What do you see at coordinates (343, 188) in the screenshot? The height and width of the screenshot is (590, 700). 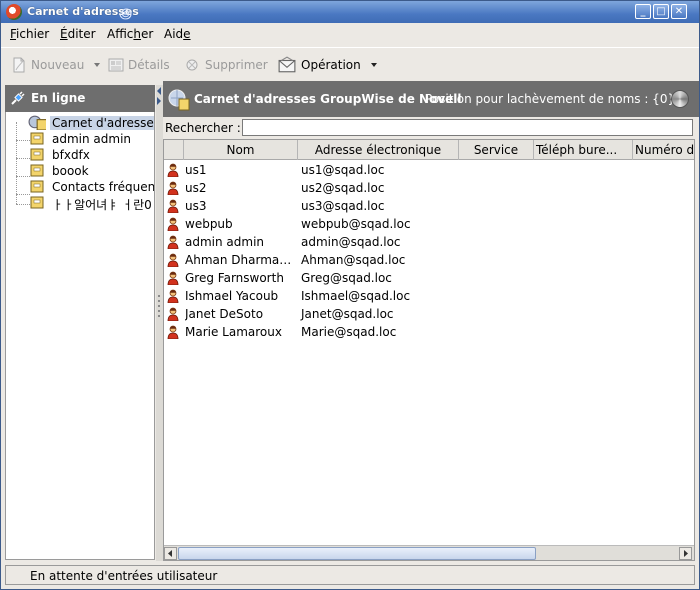 I see `contact-email: us2@sqad.loc` at bounding box center [343, 188].